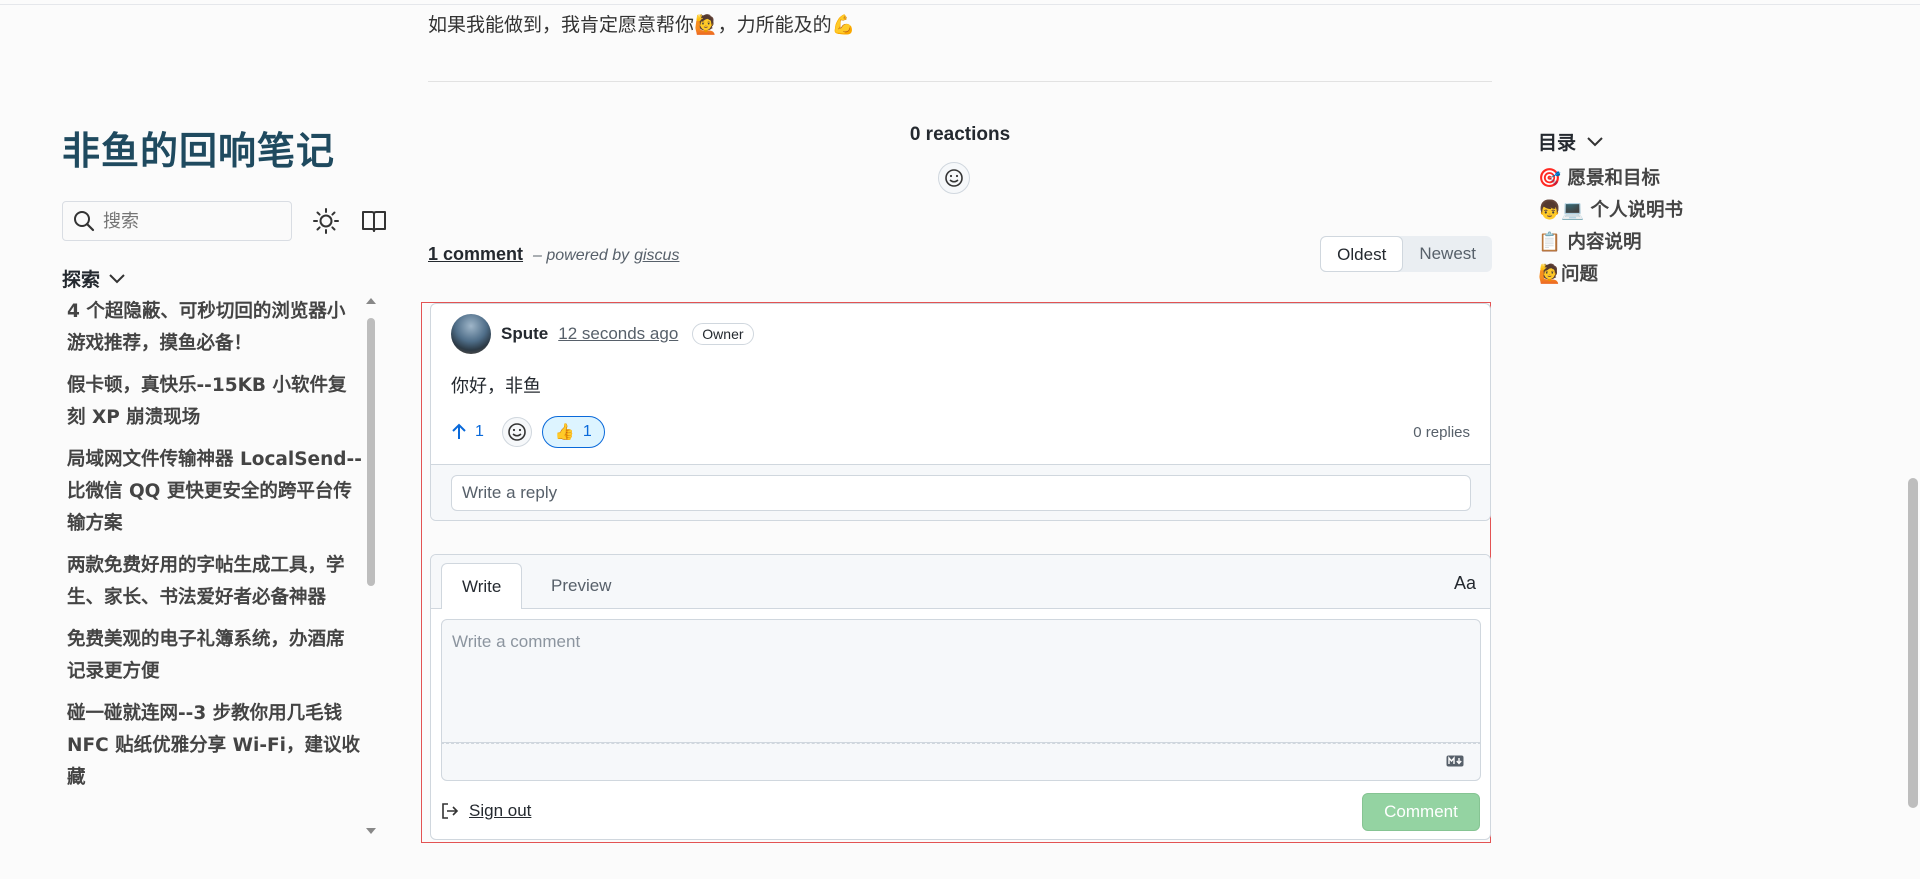 This screenshot has height=879, width=1920. What do you see at coordinates (1362, 254) in the screenshot?
I see `sort-oldest-button: Oldest` at bounding box center [1362, 254].